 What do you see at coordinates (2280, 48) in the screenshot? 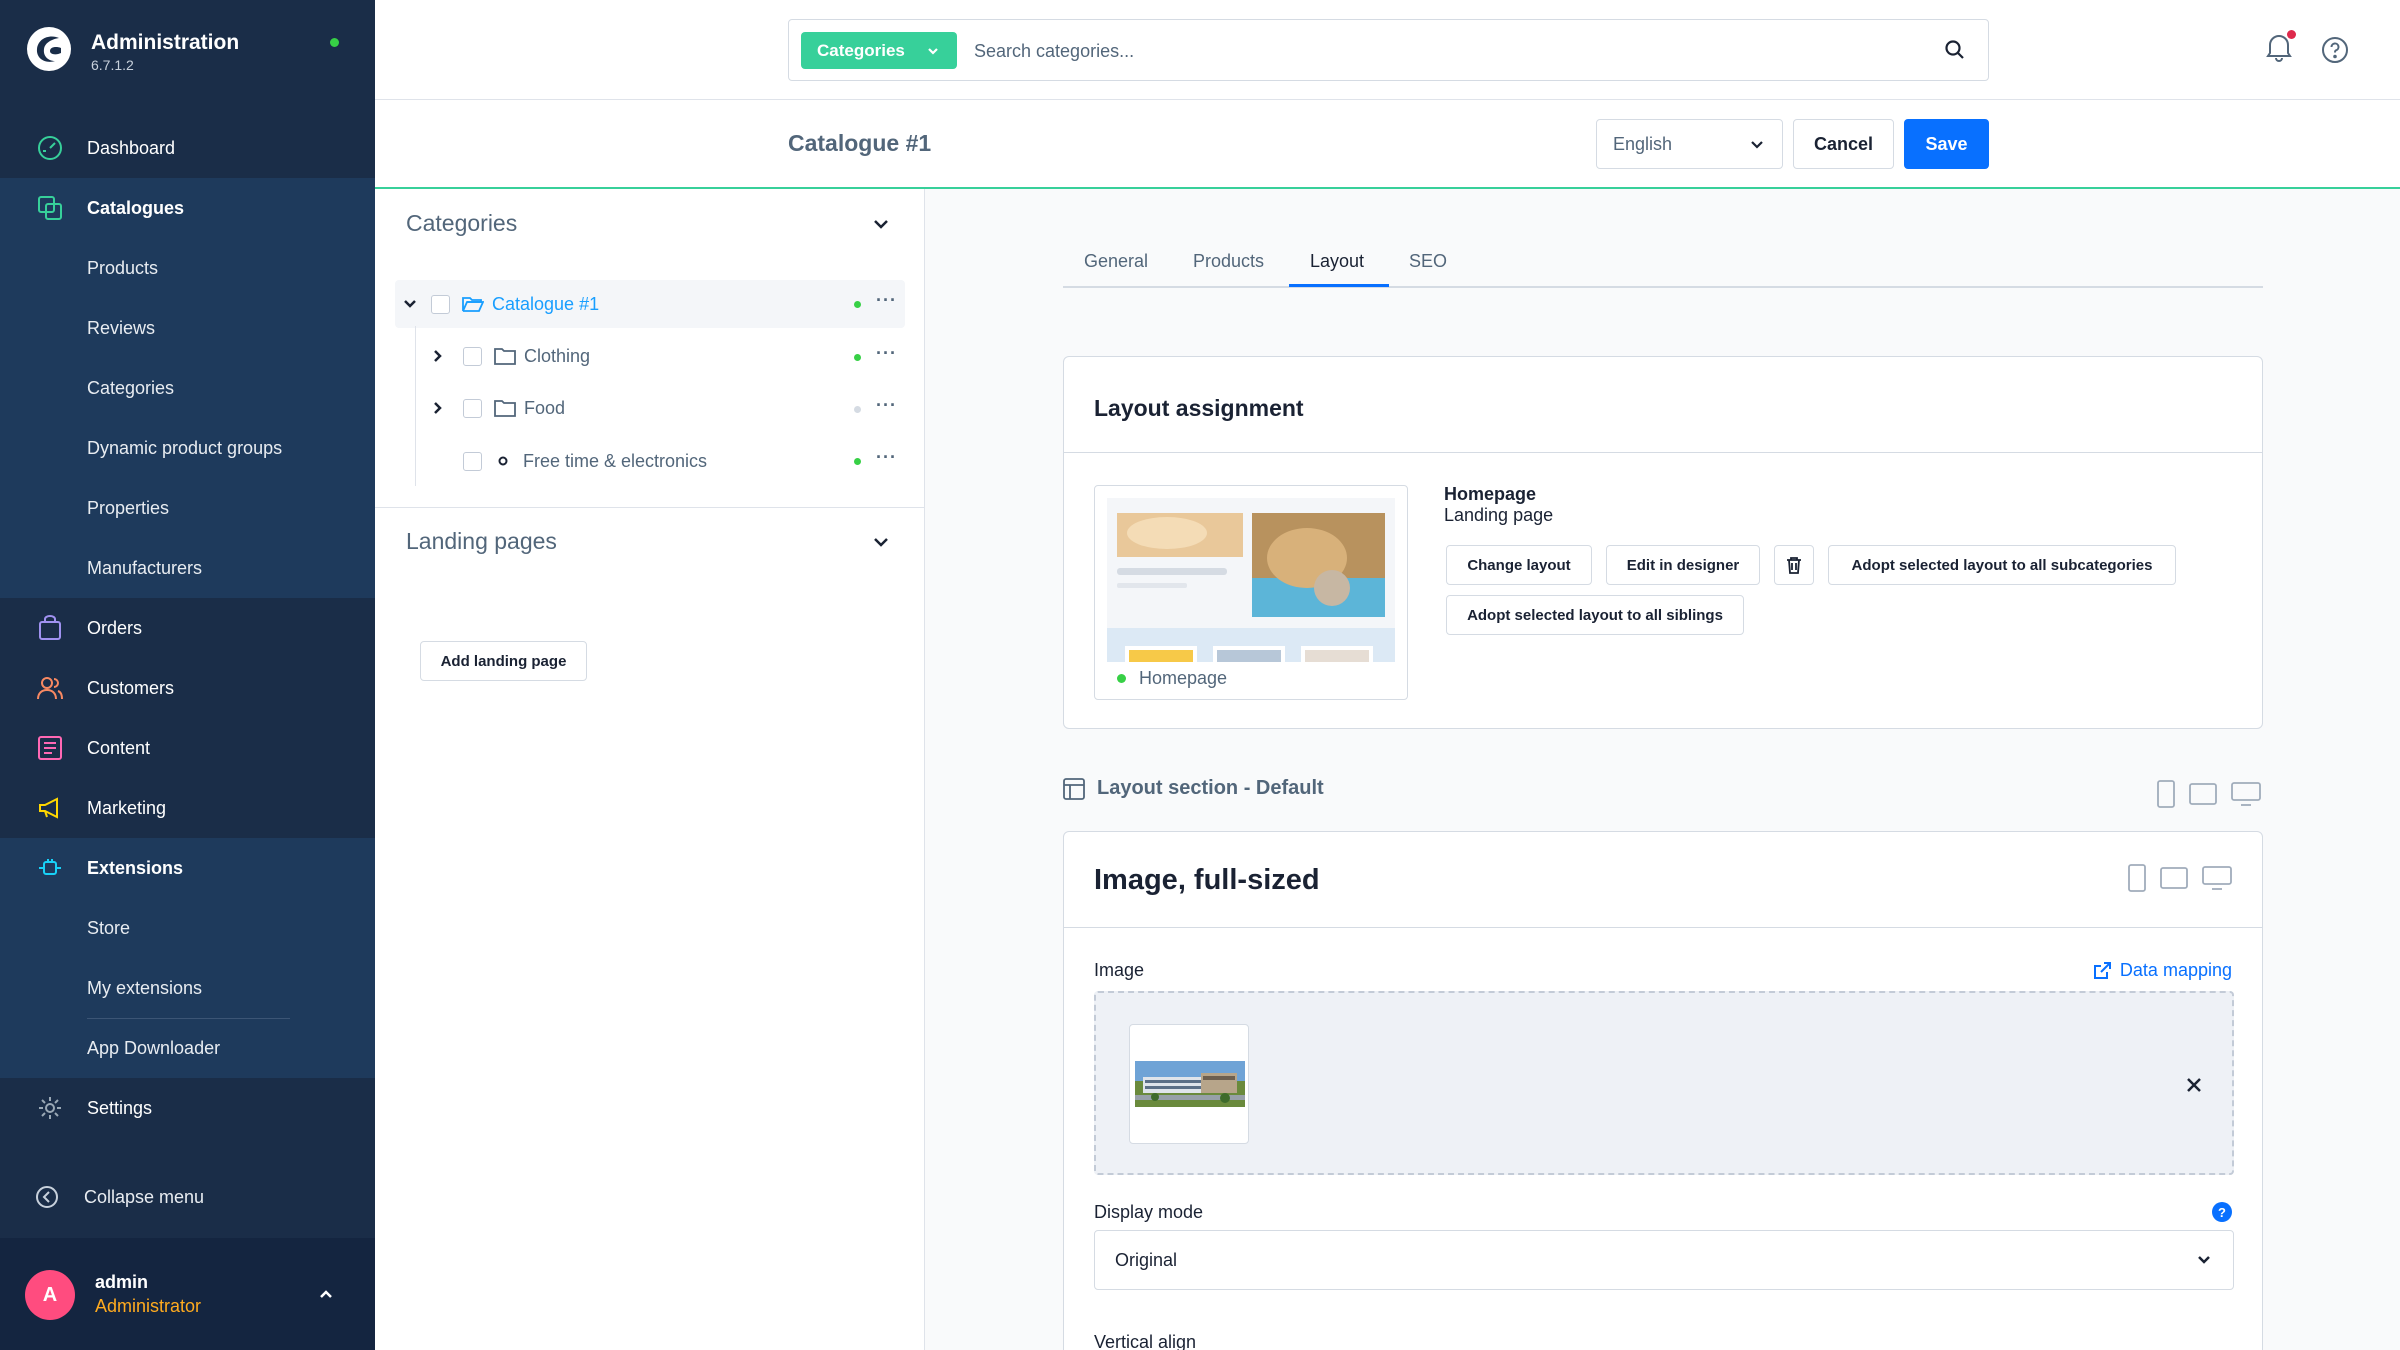
I see `notifications-button` at bounding box center [2280, 48].